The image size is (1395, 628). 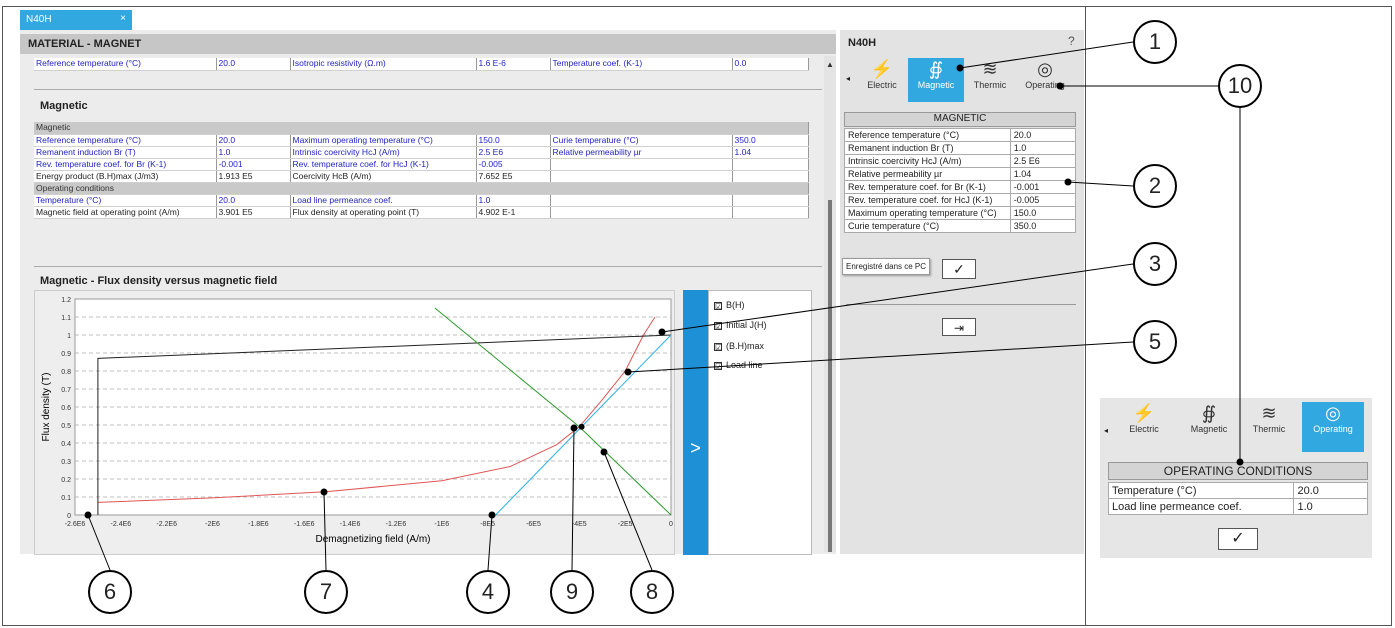 I want to click on cell: 1.913 E5, so click(x=253, y=176).